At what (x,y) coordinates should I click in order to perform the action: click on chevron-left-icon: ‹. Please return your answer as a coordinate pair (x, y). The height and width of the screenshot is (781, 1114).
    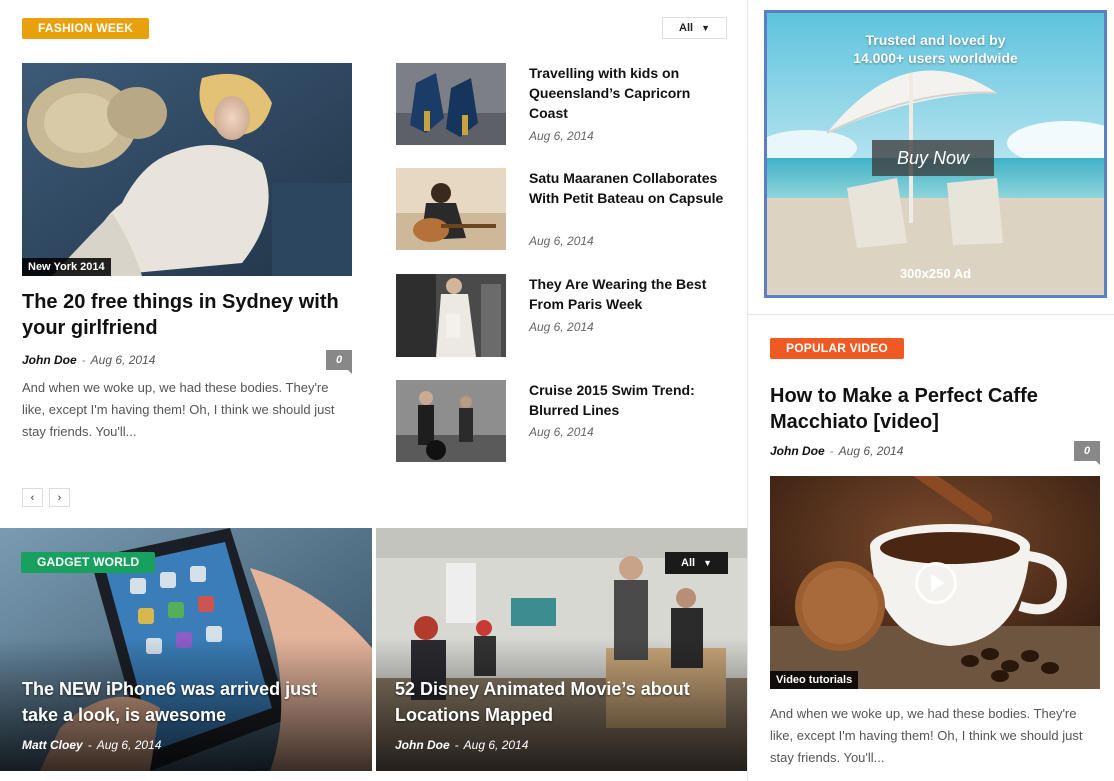
    Looking at the image, I should click on (32, 497).